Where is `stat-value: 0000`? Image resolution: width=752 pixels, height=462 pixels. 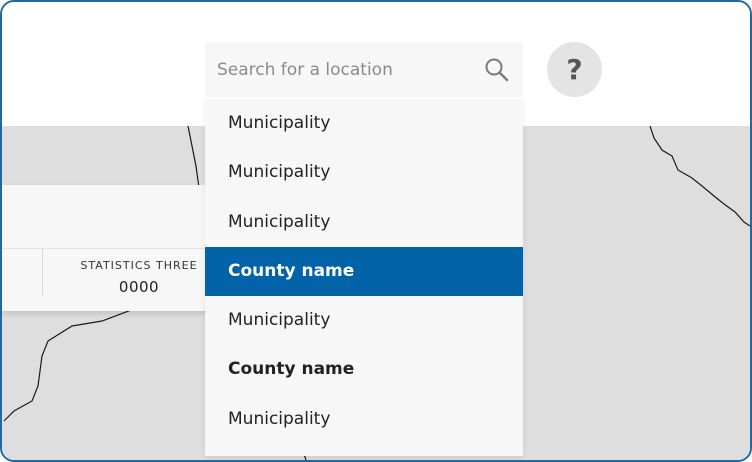
stat-value: 0000 is located at coordinates (139, 287).